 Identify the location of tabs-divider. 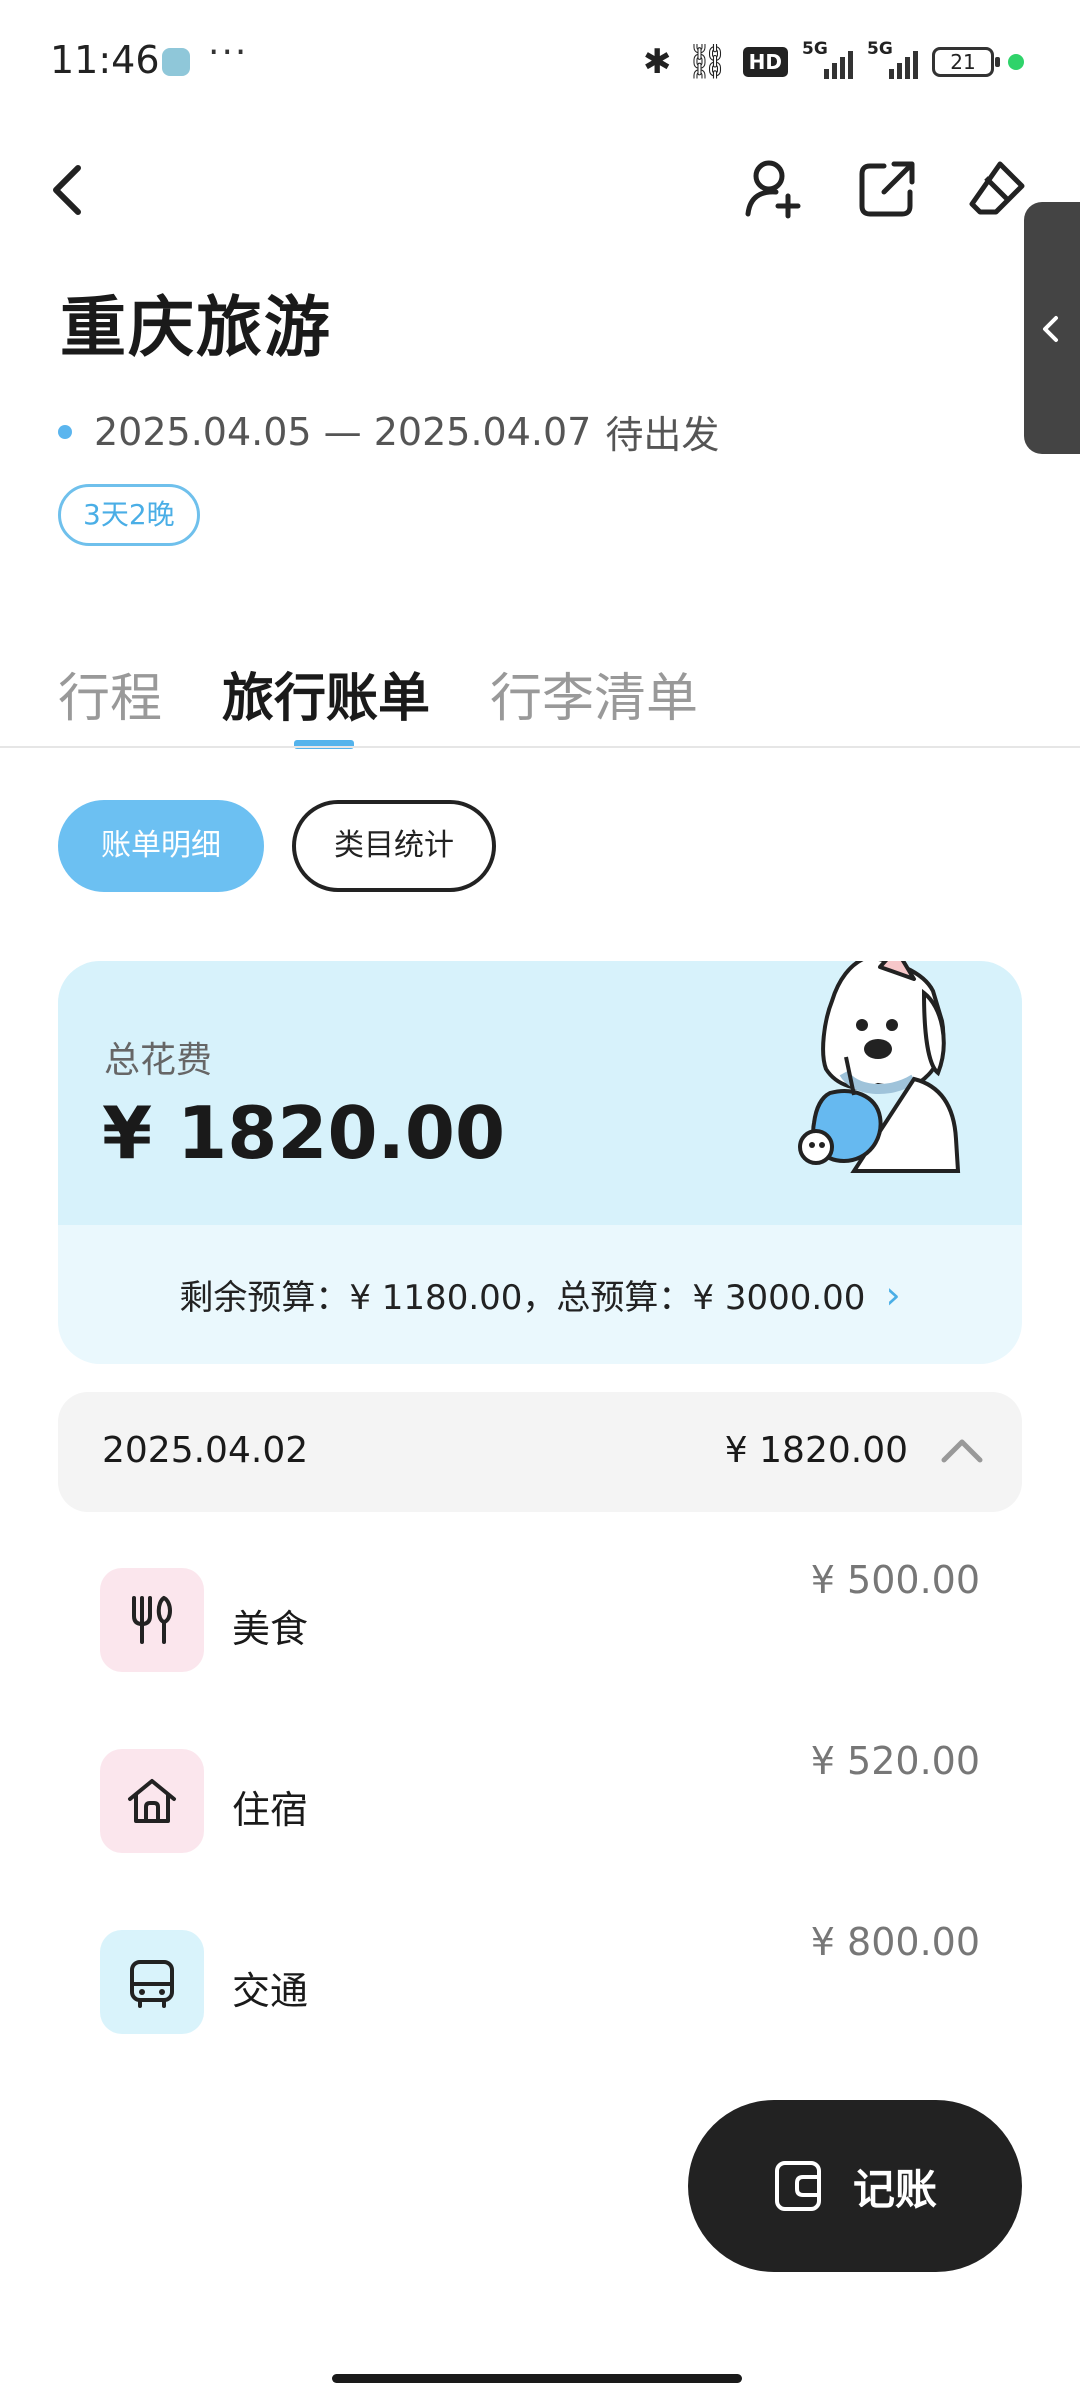
(540, 747).